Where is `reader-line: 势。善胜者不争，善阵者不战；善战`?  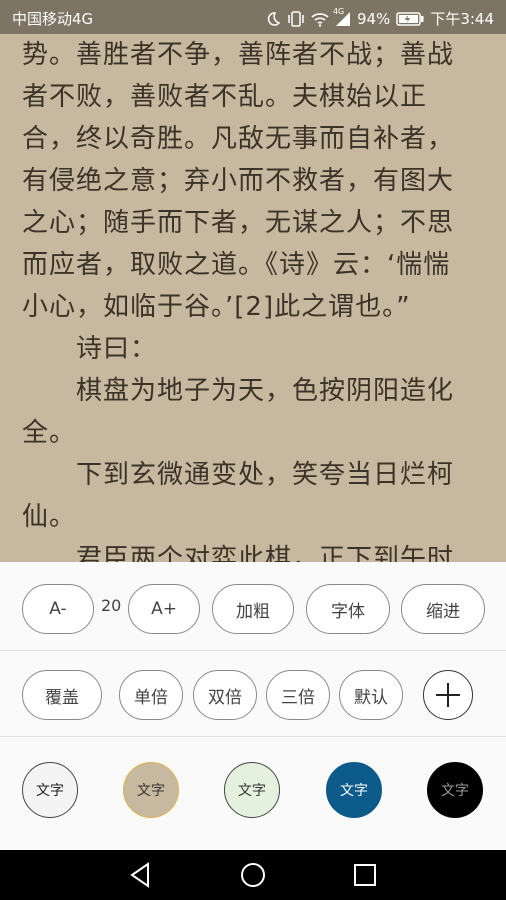 reader-line: 势。善胜者不争，善阵者不战；善战 is located at coordinates (238, 55).